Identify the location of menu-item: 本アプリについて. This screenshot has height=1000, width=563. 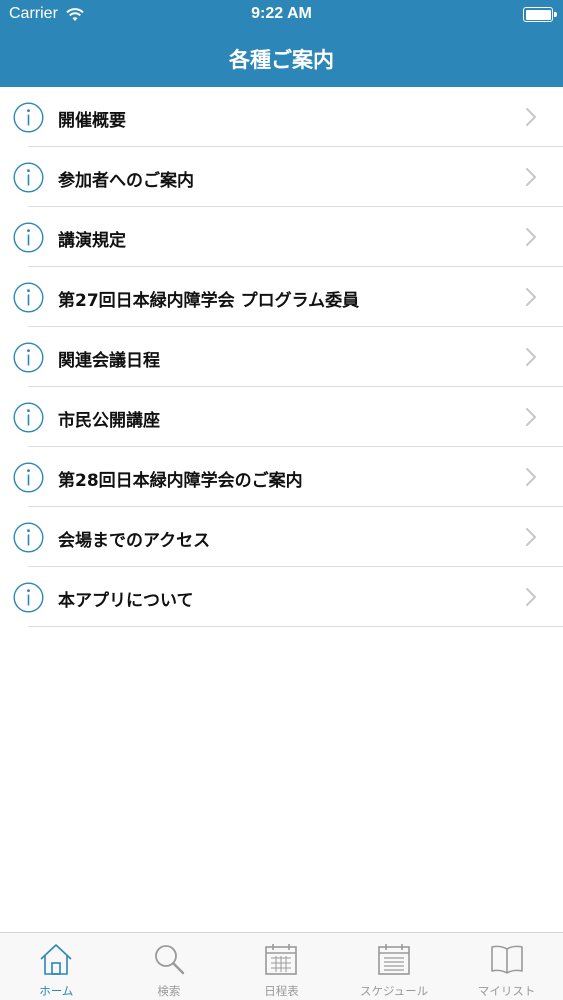
(281, 597).